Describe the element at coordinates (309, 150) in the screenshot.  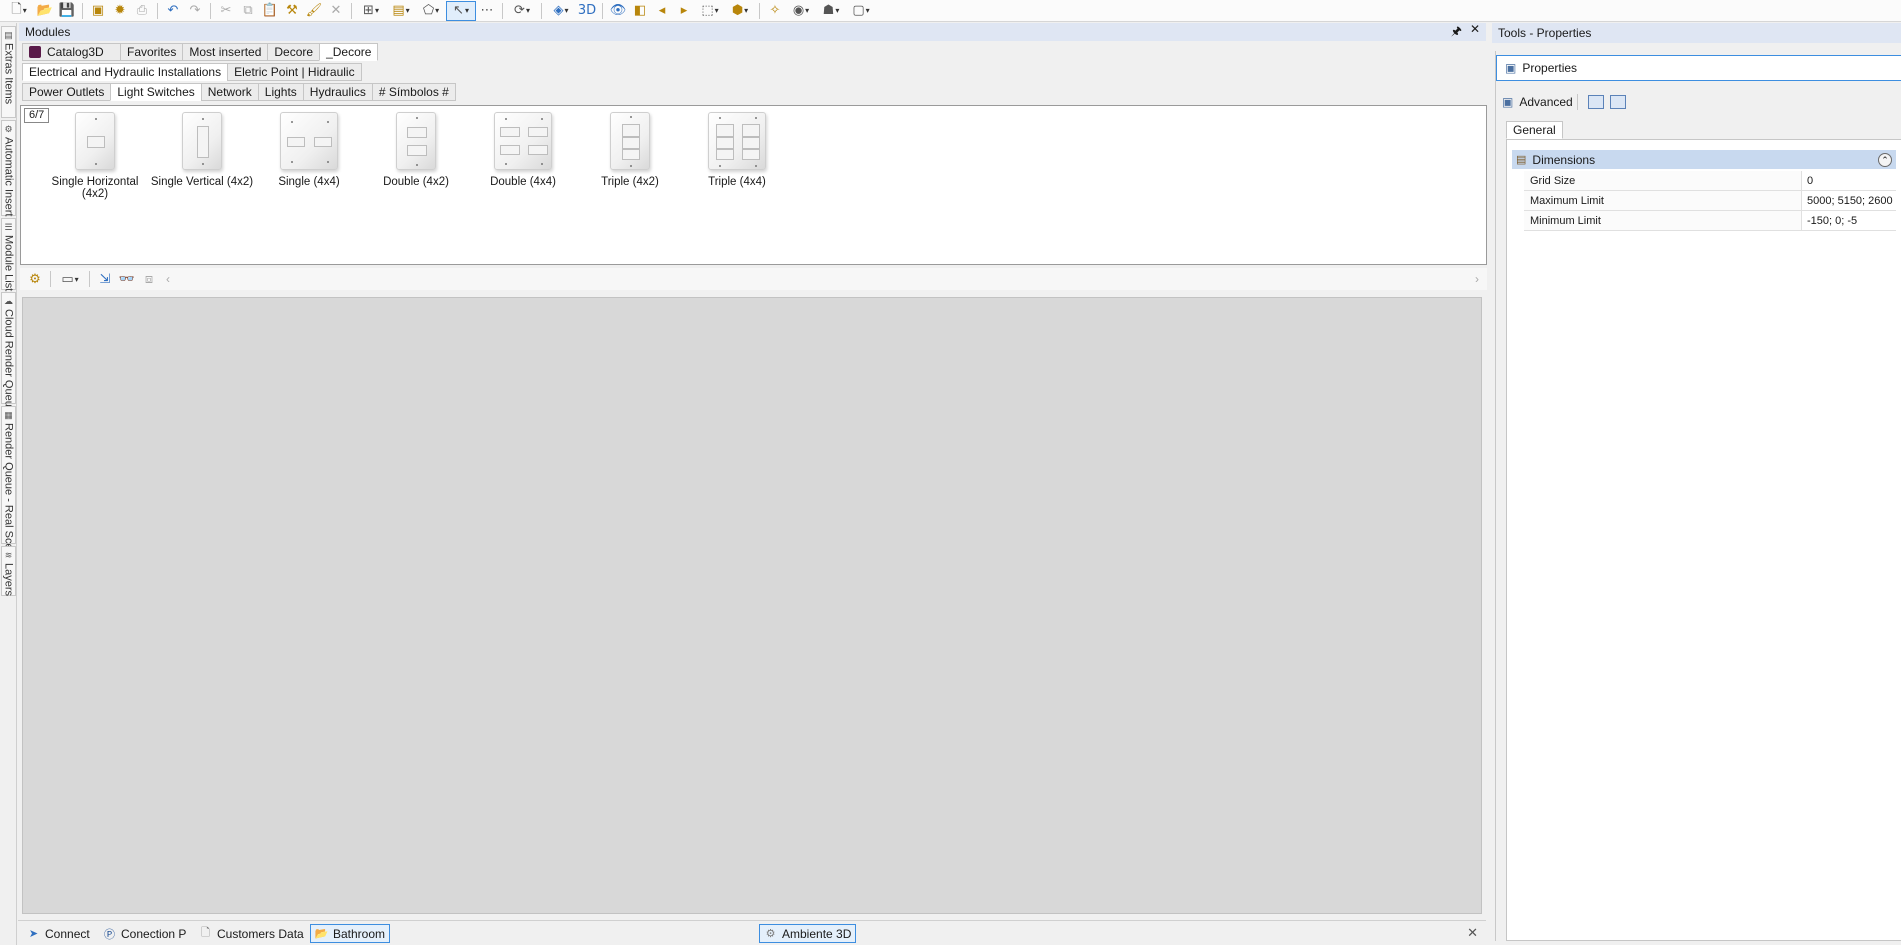
I see `module-single-4x4: Single (4x4)` at that location.